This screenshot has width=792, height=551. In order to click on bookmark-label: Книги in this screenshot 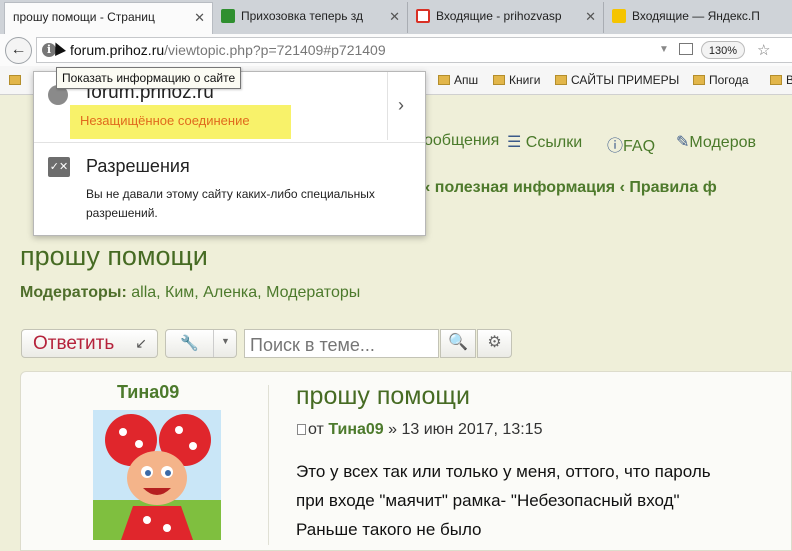, I will do `click(525, 80)`.